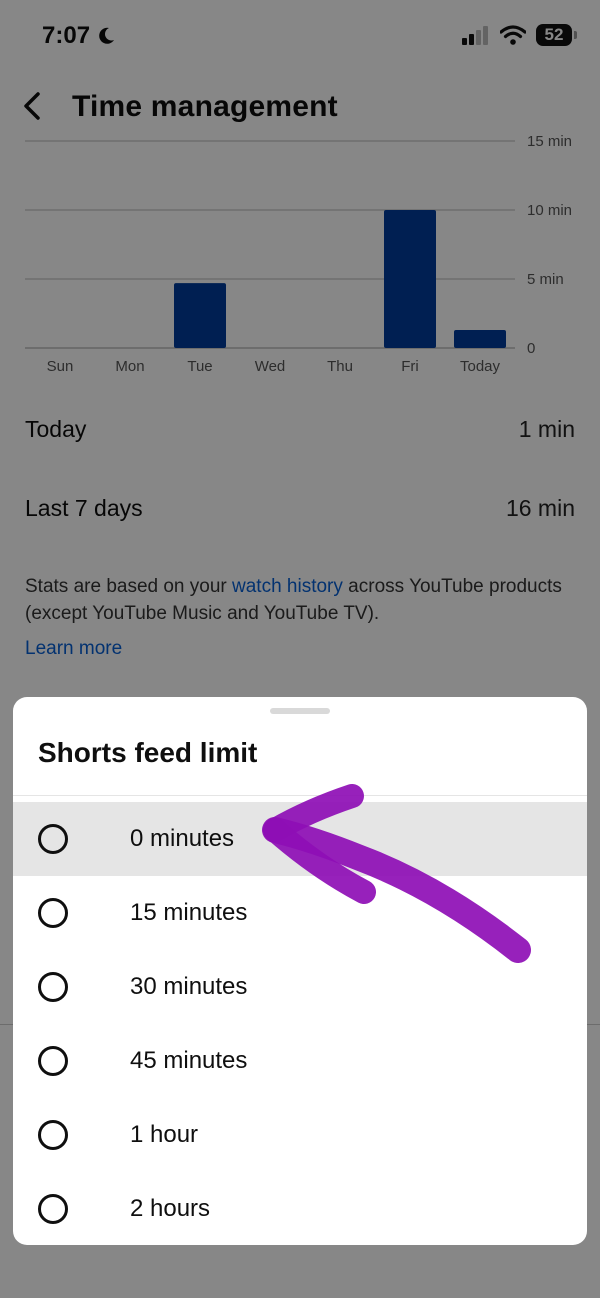  Describe the element at coordinates (300, 1135) in the screenshot. I see `option-1-hour: 1 hour` at that location.